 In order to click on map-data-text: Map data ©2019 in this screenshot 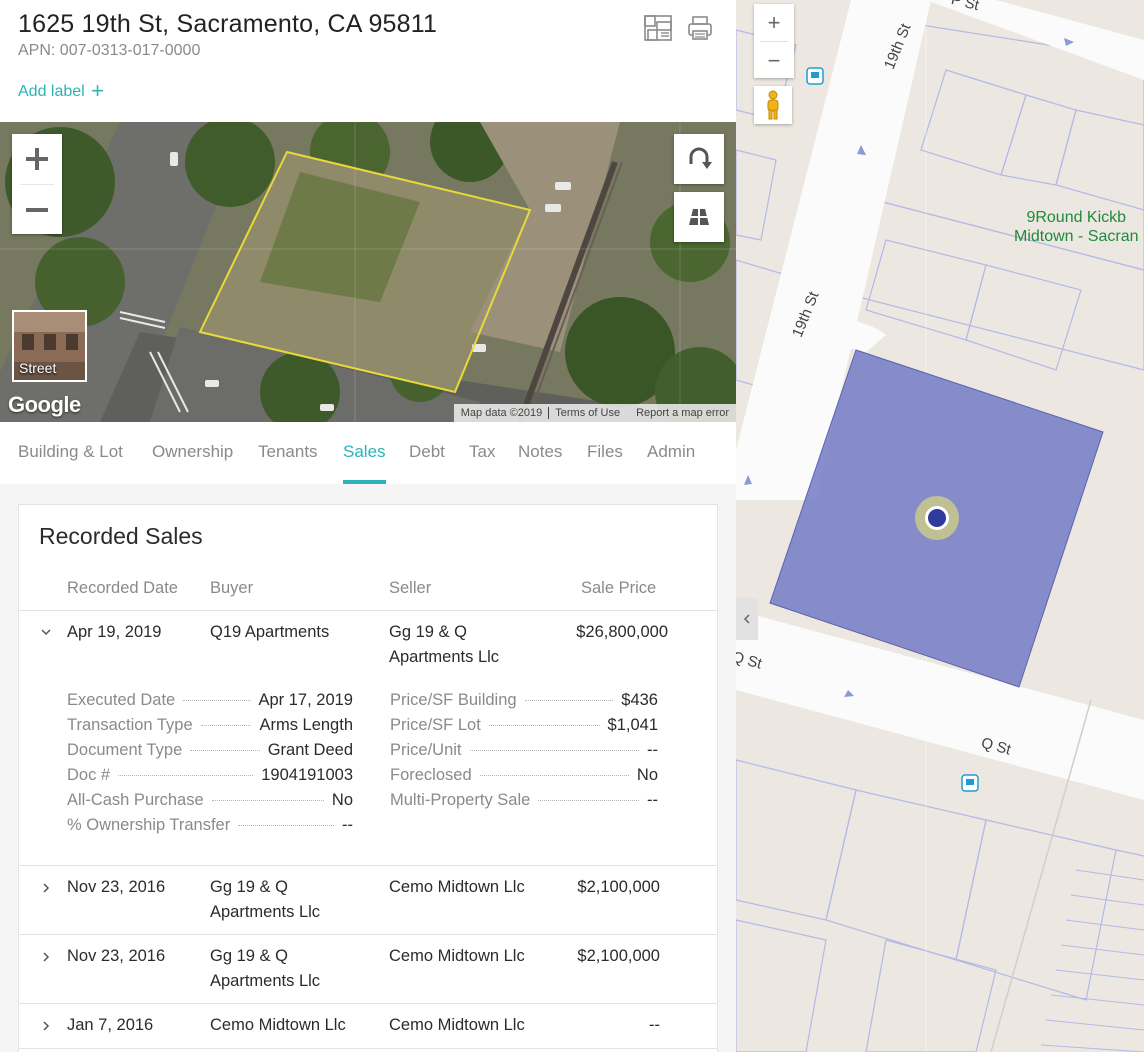, I will do `click(501, 413)`.